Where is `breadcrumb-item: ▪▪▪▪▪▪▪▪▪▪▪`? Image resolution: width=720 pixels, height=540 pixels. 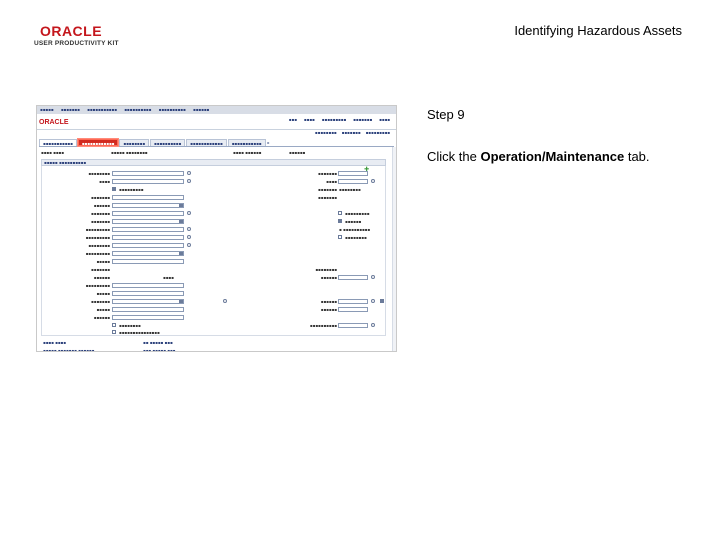 breadcrumb-item: ▪▪▪▪▪▪▪▪▪▪▪ is located at coordinates (102, 109).